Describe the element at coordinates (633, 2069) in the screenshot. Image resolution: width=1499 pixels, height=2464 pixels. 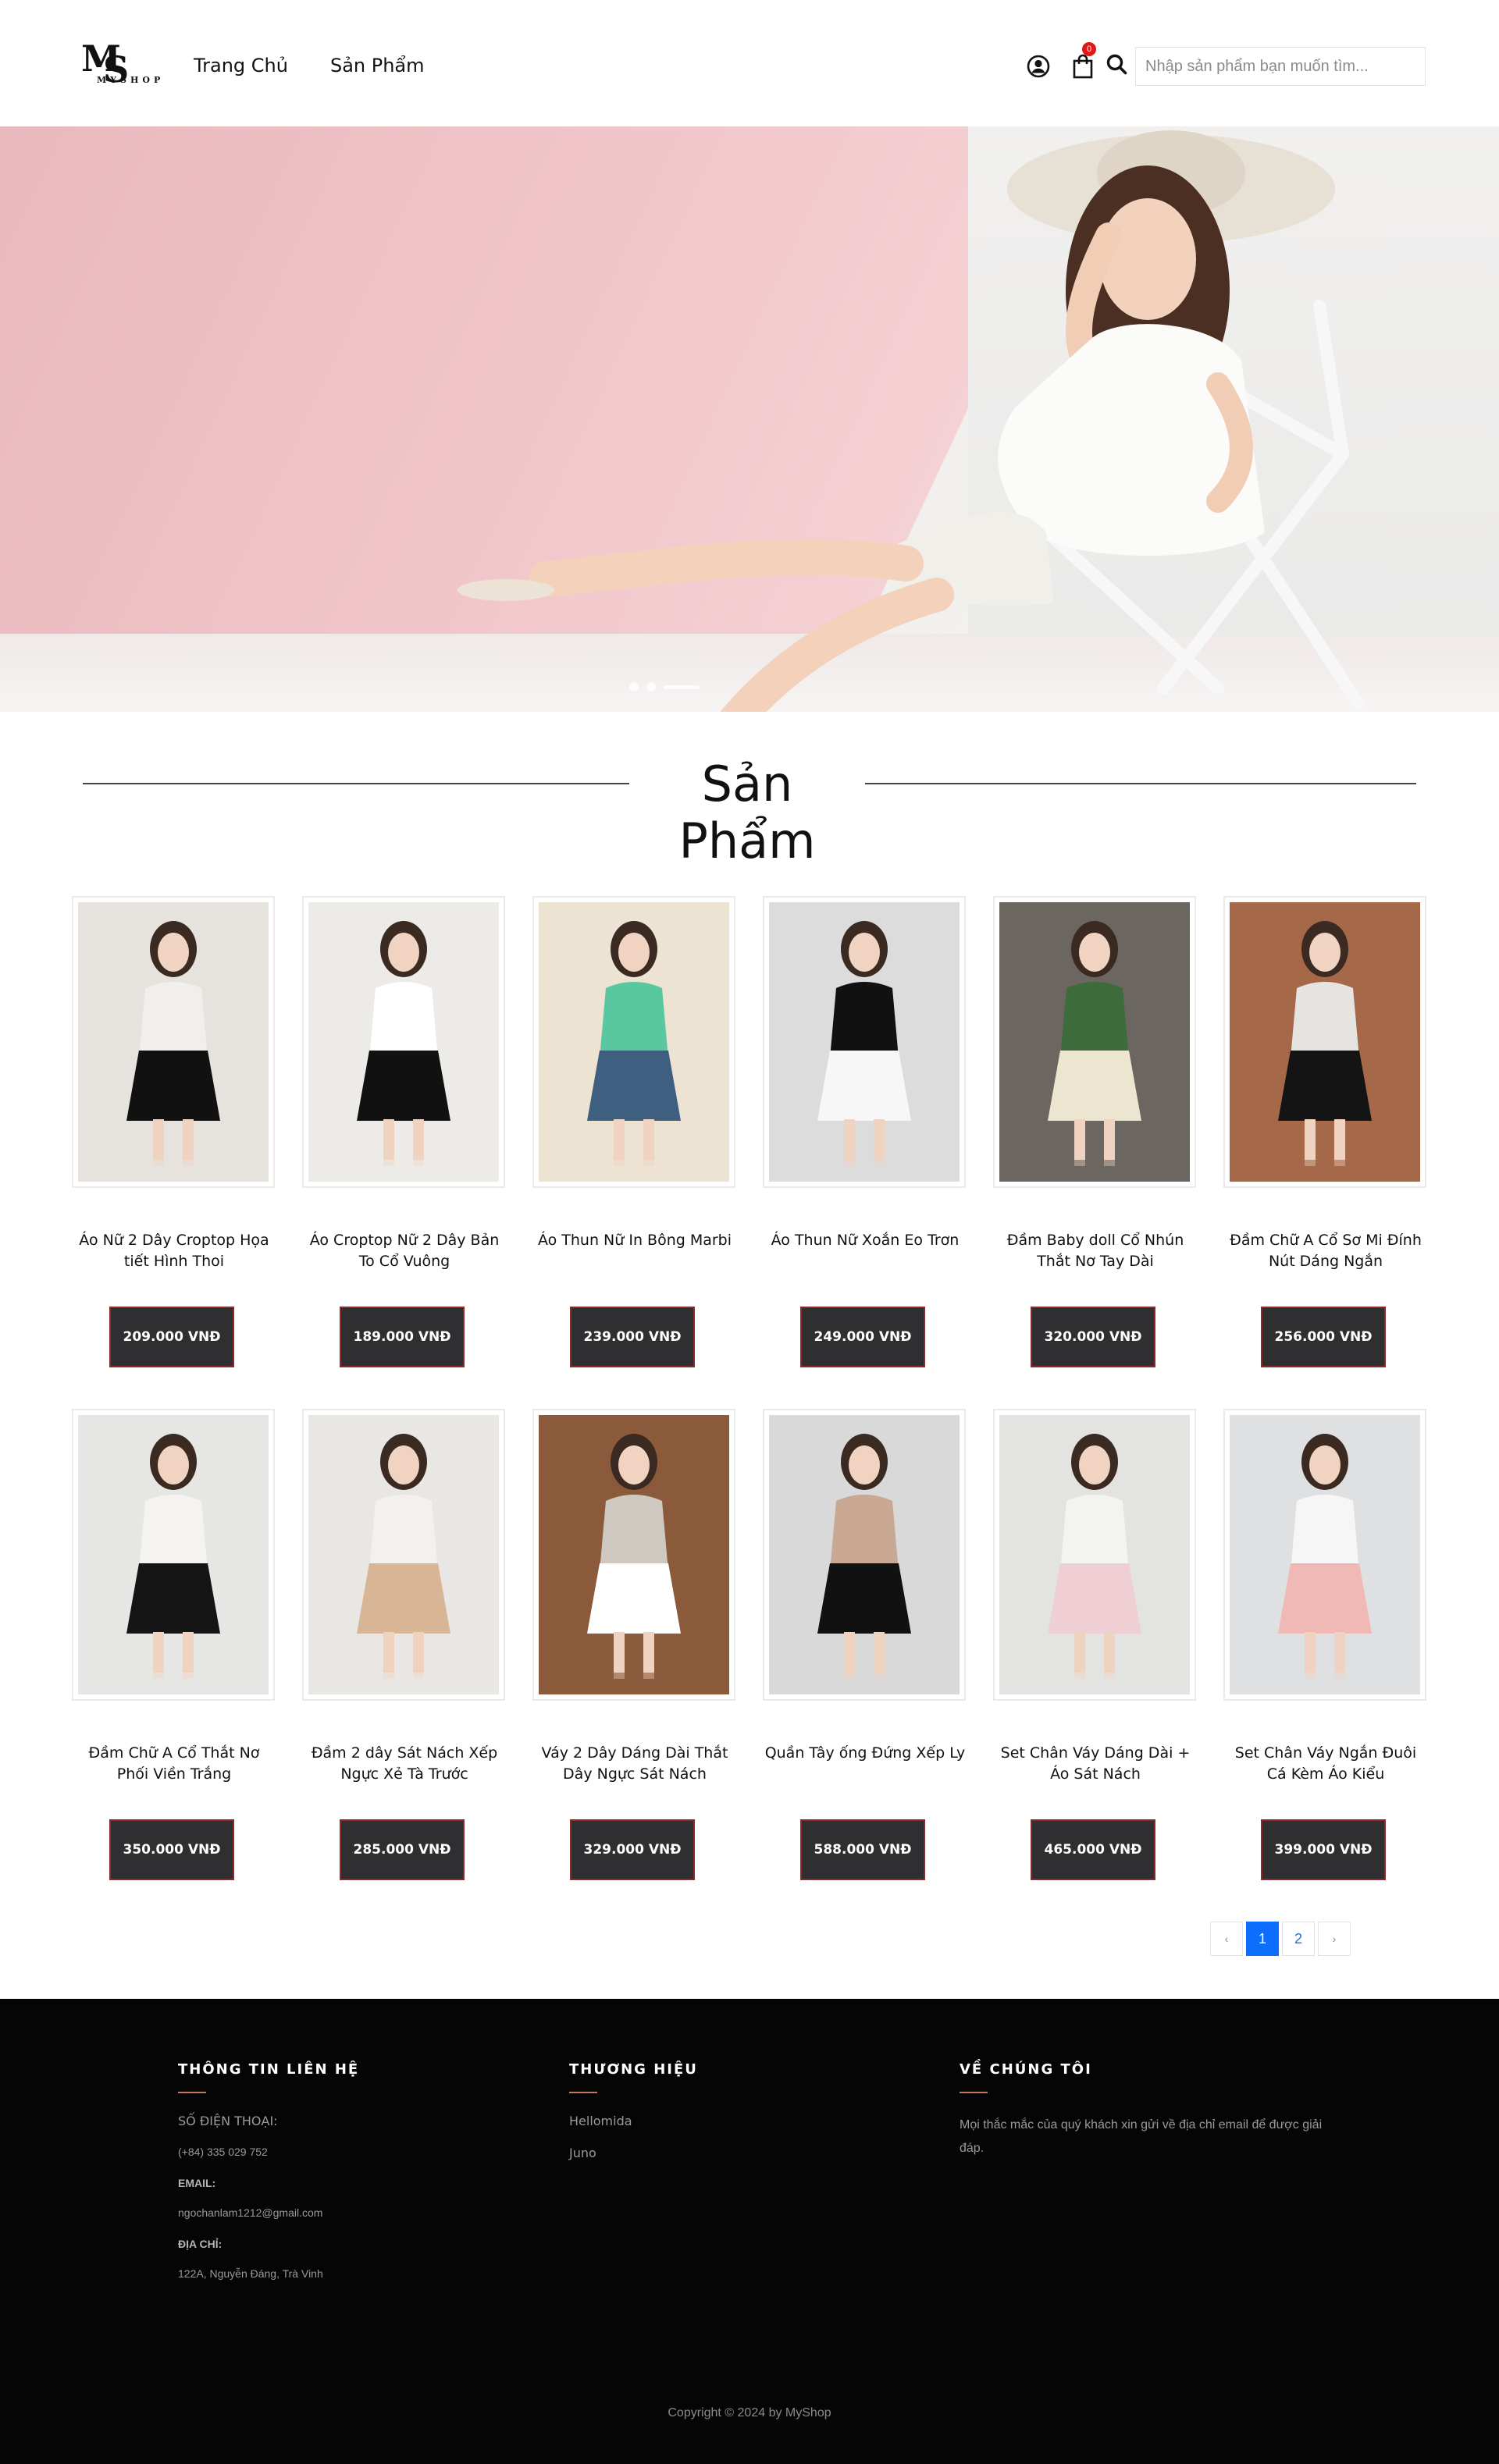
I see `footer-brands-title: THƯƠNG HIỆU` at that location.